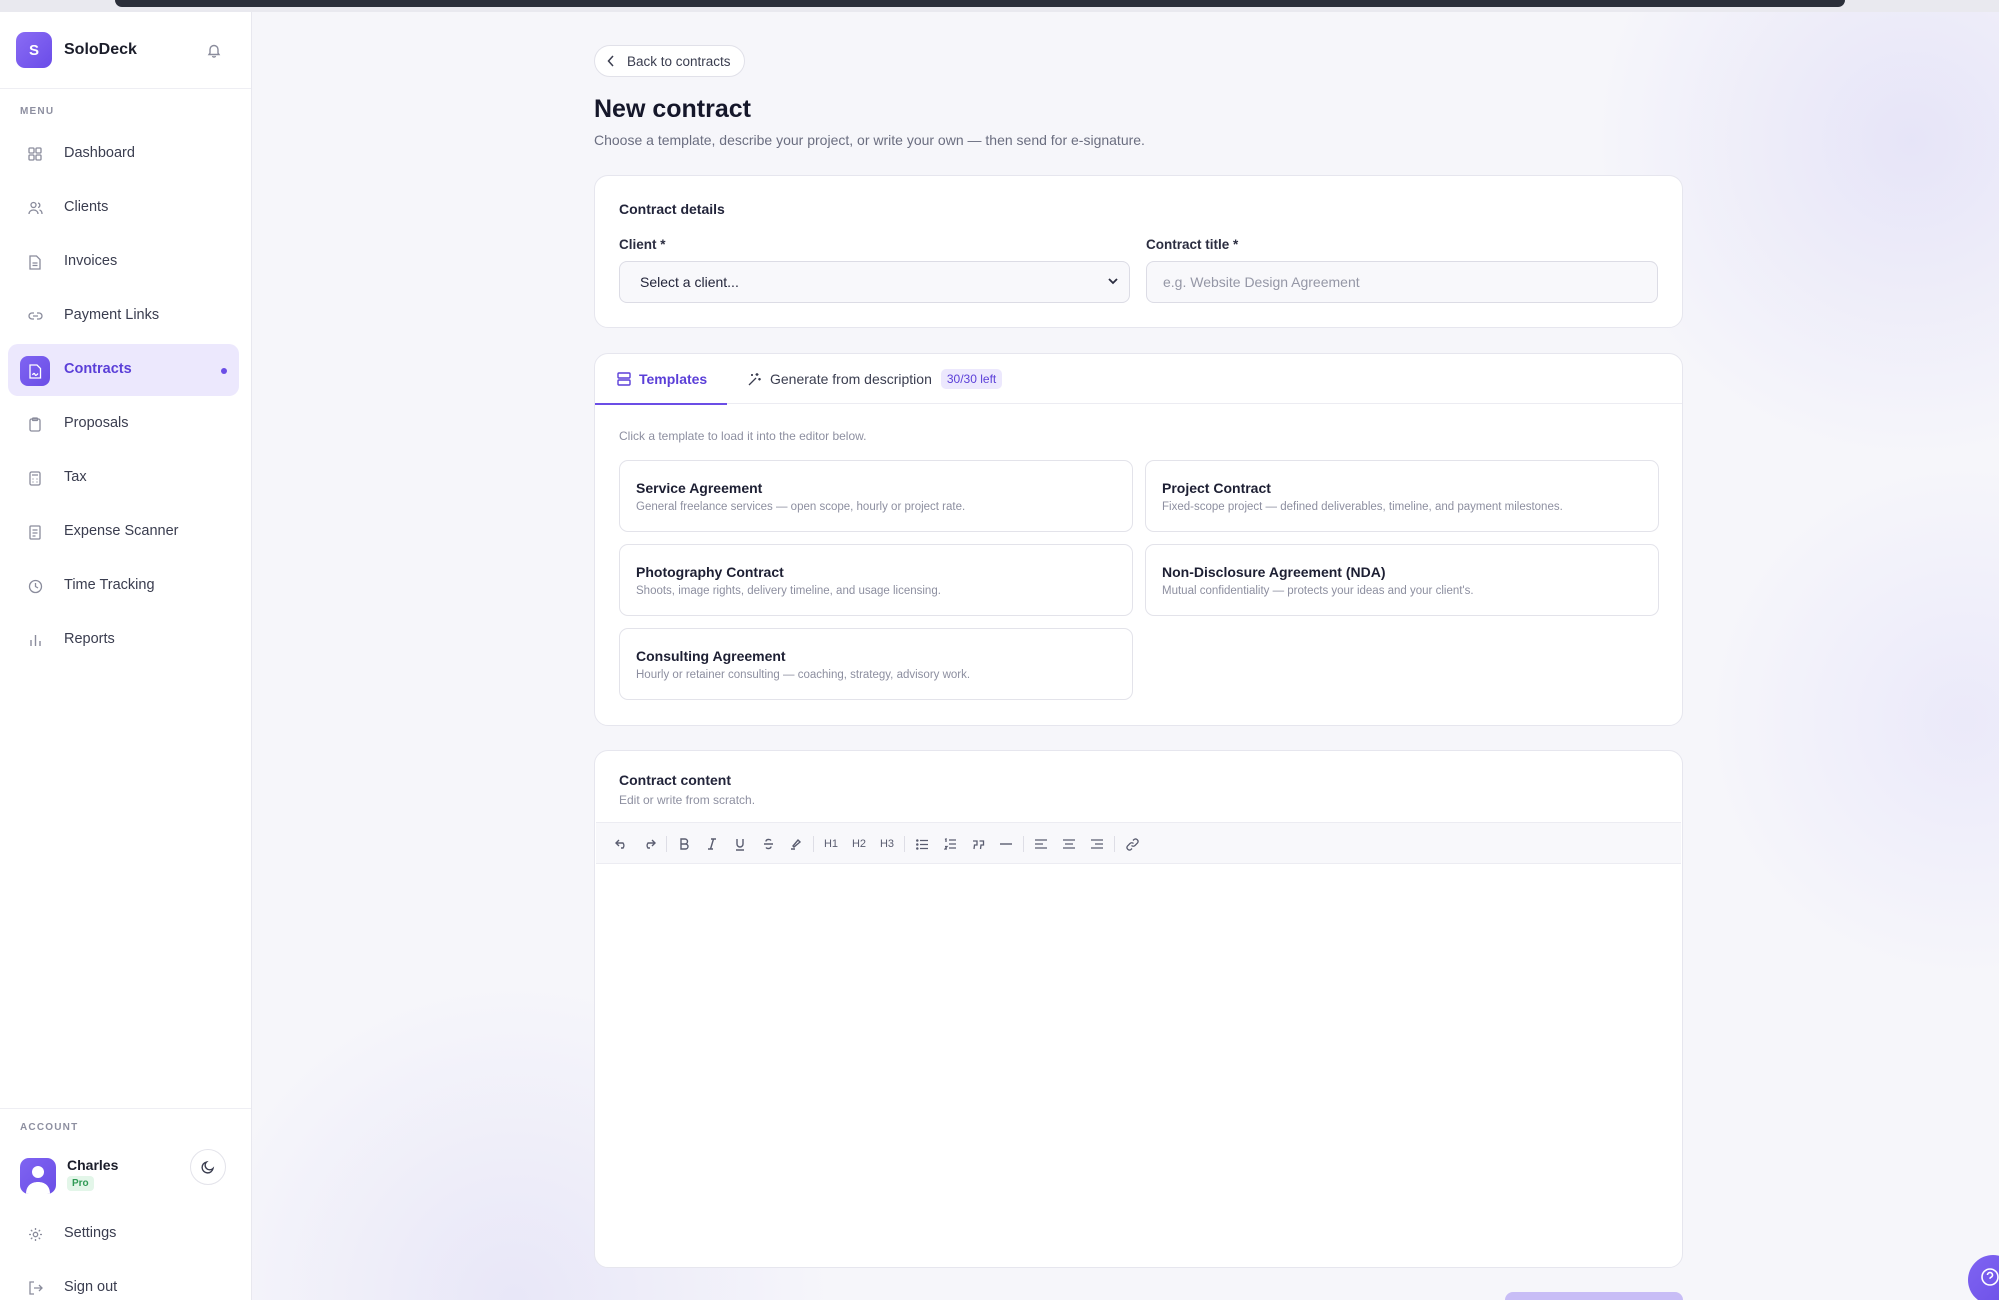 The image size is (1999, 1300). Describe the element at coordinates (112, 315) in the screenshot. I see `sidebar-item-label: Payment Links` at that location.